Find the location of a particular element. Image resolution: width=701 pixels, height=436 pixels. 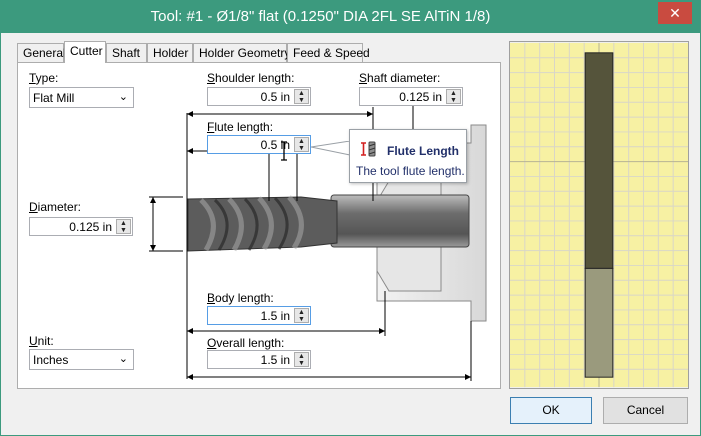

tab-holder-geometry: Holder Geometry is located at coordinates (241, 52).